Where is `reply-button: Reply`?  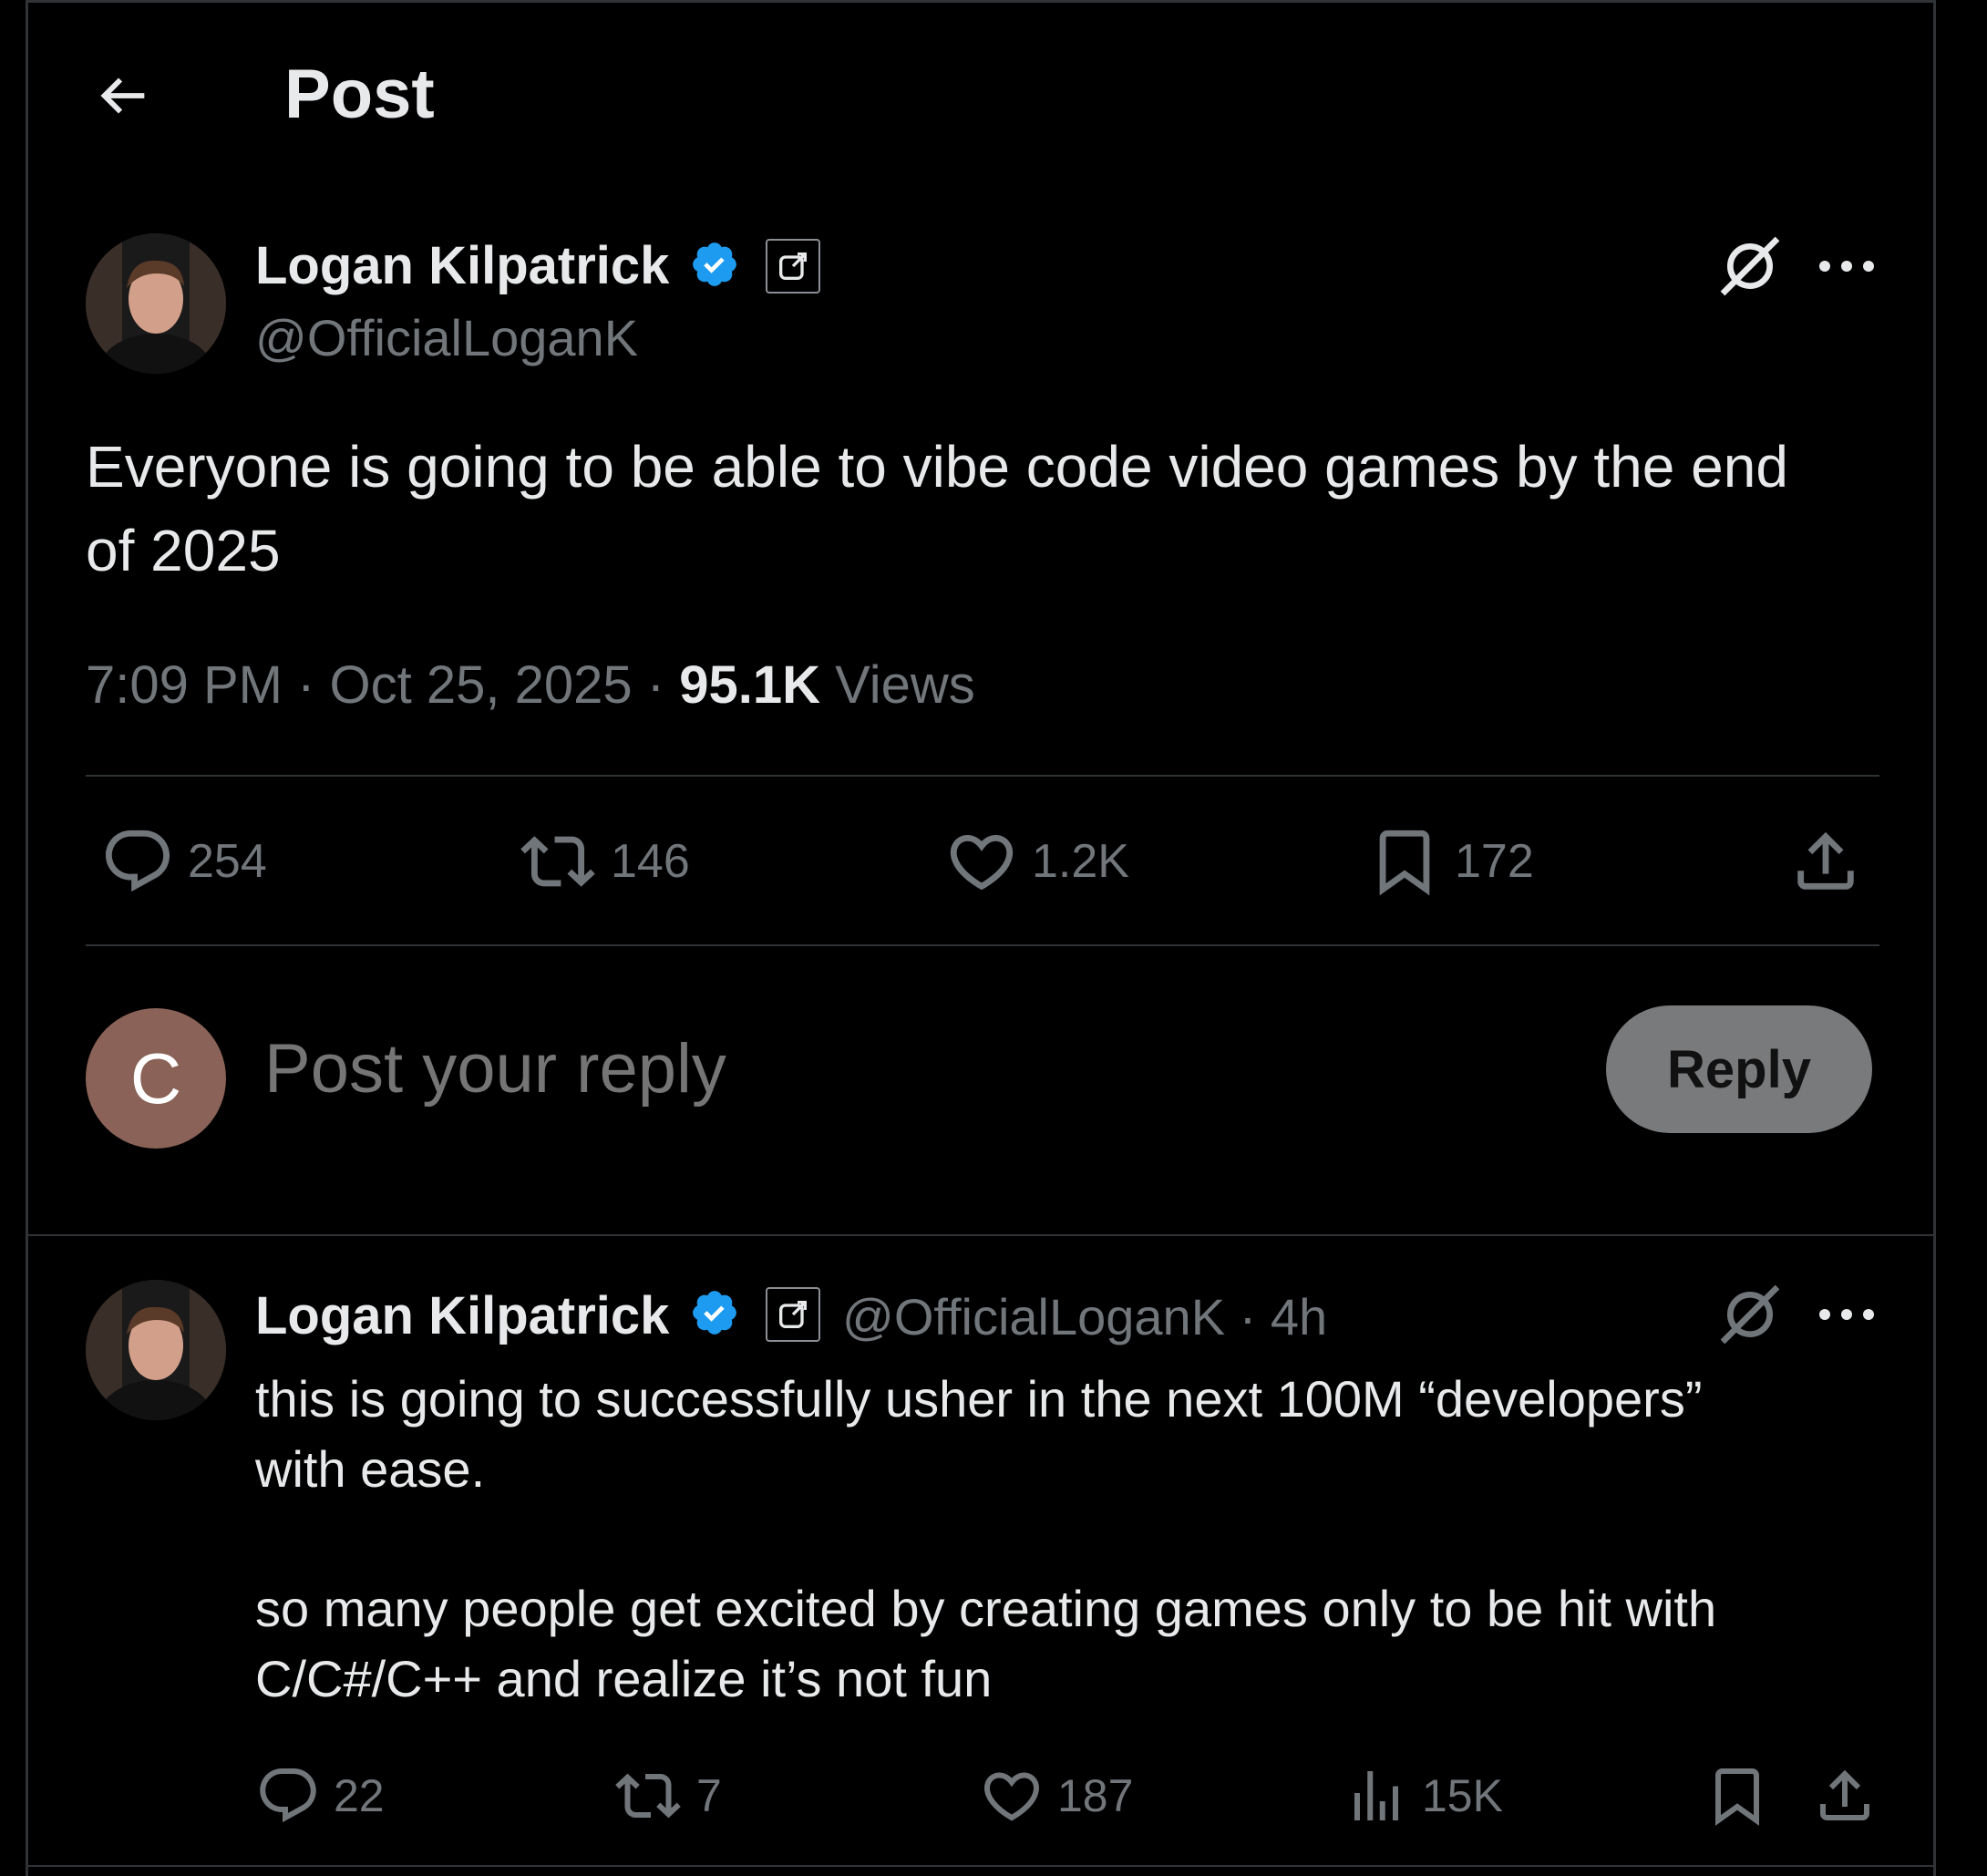 reply-button: Reply is located at coordinates (1739, 1069).